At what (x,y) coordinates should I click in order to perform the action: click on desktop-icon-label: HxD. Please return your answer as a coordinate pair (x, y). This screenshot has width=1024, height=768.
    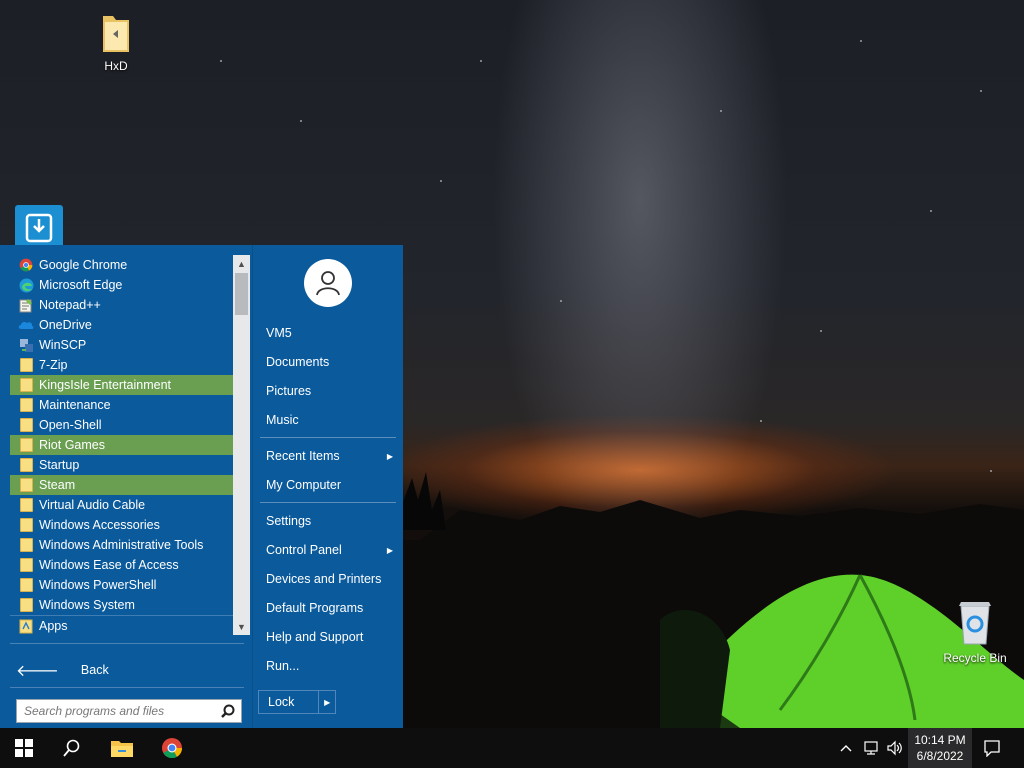
    Looking at the image, I should click on (116, 66).